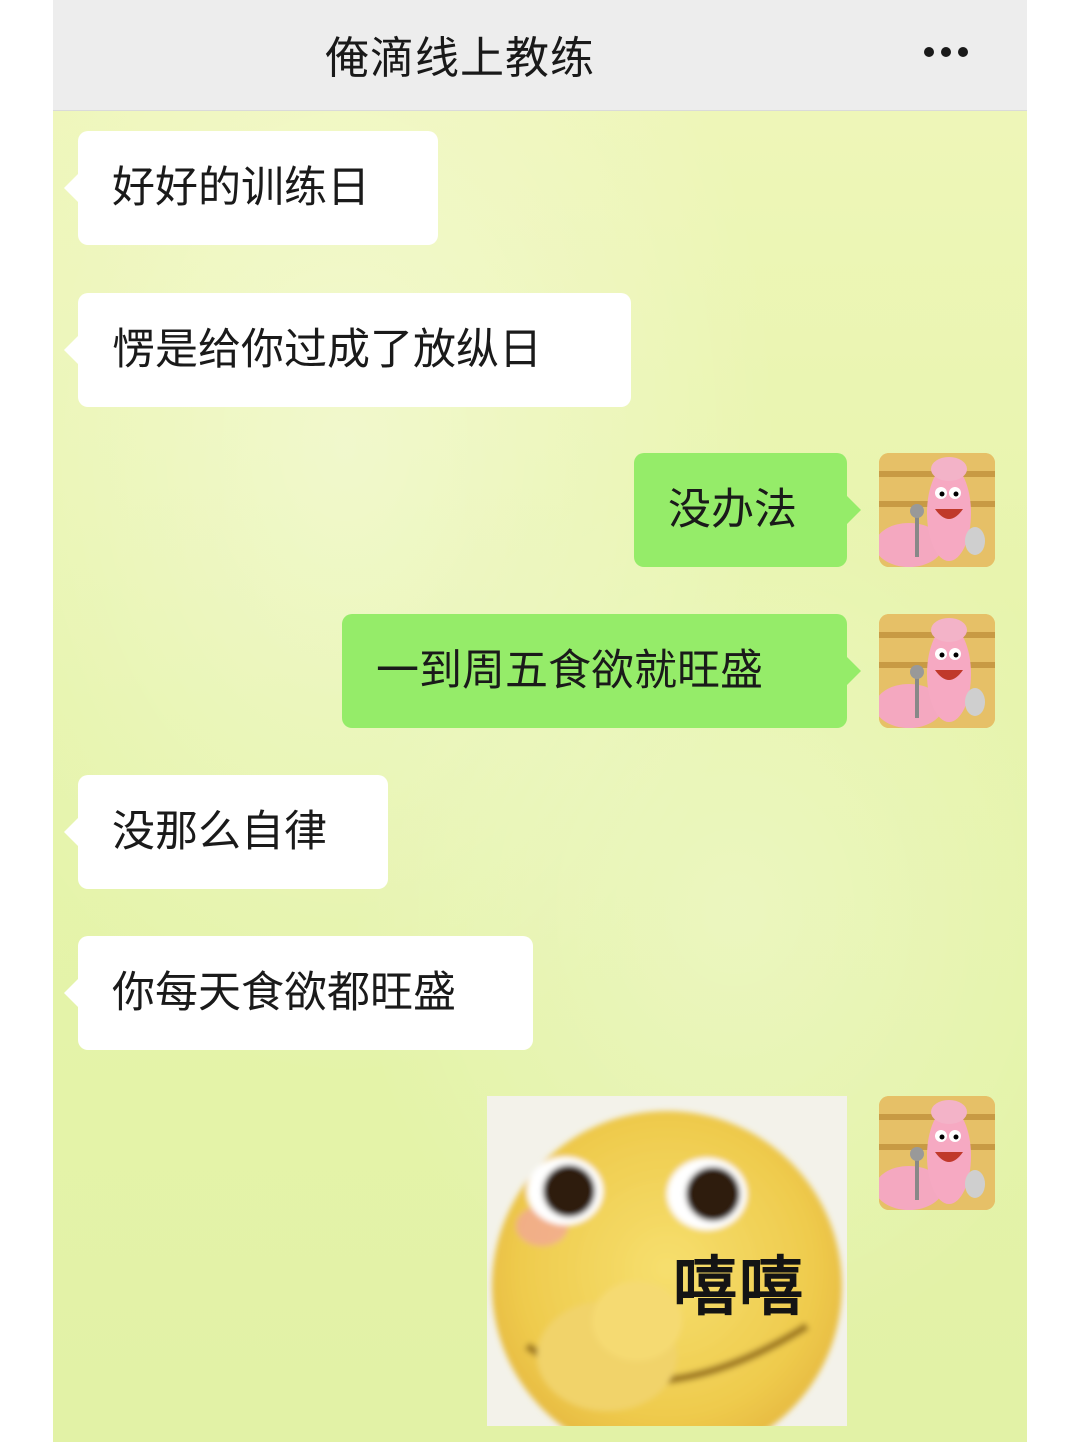 The image size is (1080, 1442). What do you see at coordinates (601, 671) in the screenshot?
I see `outgoing-message-bubble: 一到周五食欲就旺盛` at bounding box center [601, 671].